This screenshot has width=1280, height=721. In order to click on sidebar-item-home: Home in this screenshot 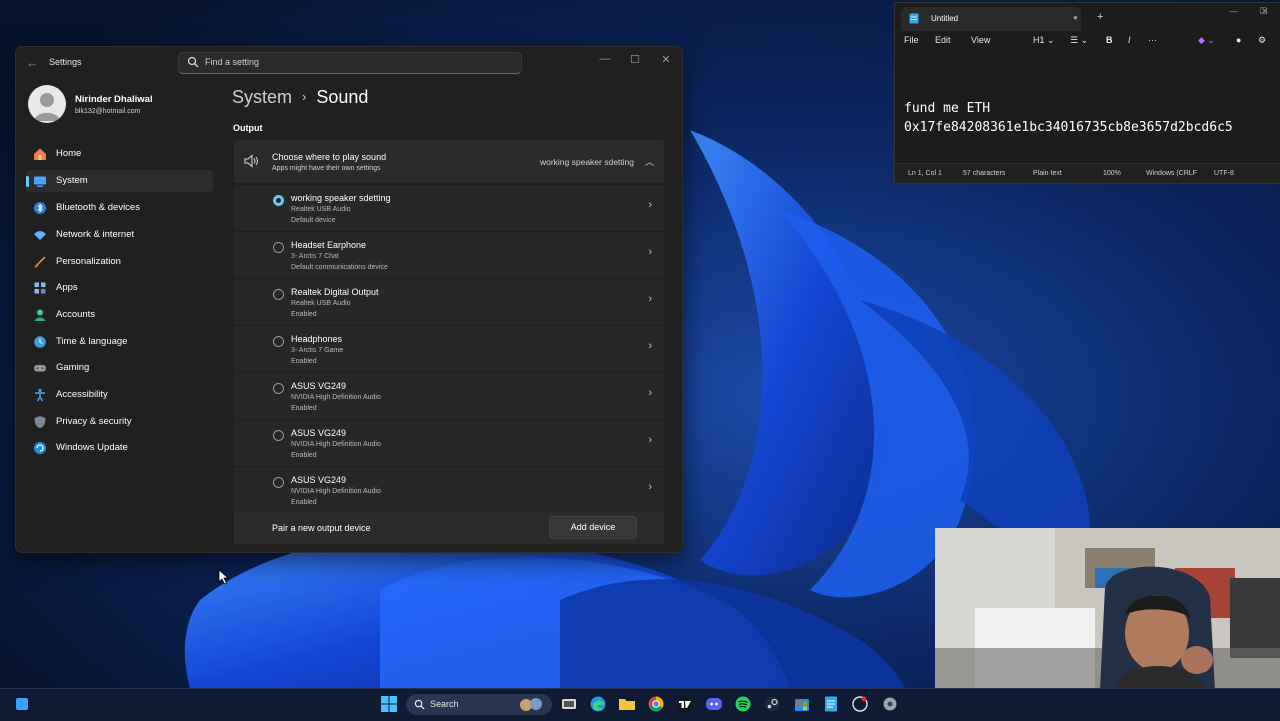, I will do `click(119, 154)`.